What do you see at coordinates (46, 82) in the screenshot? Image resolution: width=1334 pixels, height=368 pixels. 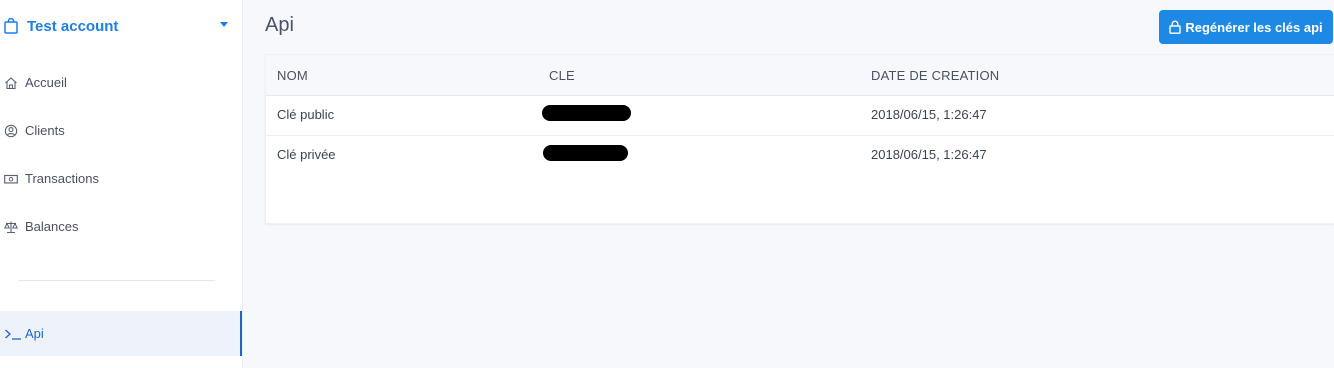 I see `sidebar-item-label: Accueil` at bounding box center [46, 82].